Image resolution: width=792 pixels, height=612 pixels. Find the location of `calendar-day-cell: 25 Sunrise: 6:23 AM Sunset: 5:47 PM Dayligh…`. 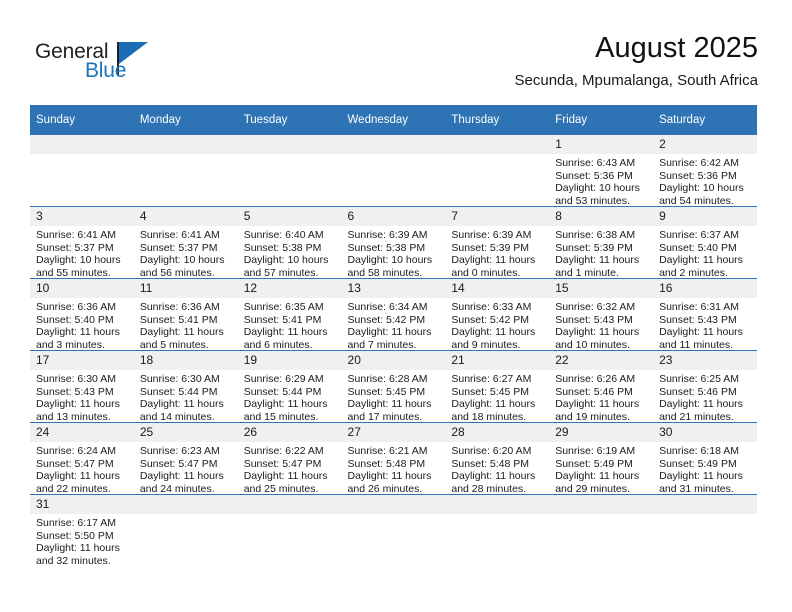

calendar-day-cell: 25 Sunrise: 6:23 AM Sunset: 5:47 PM Dayligh… is located at coordinates (185, 458).